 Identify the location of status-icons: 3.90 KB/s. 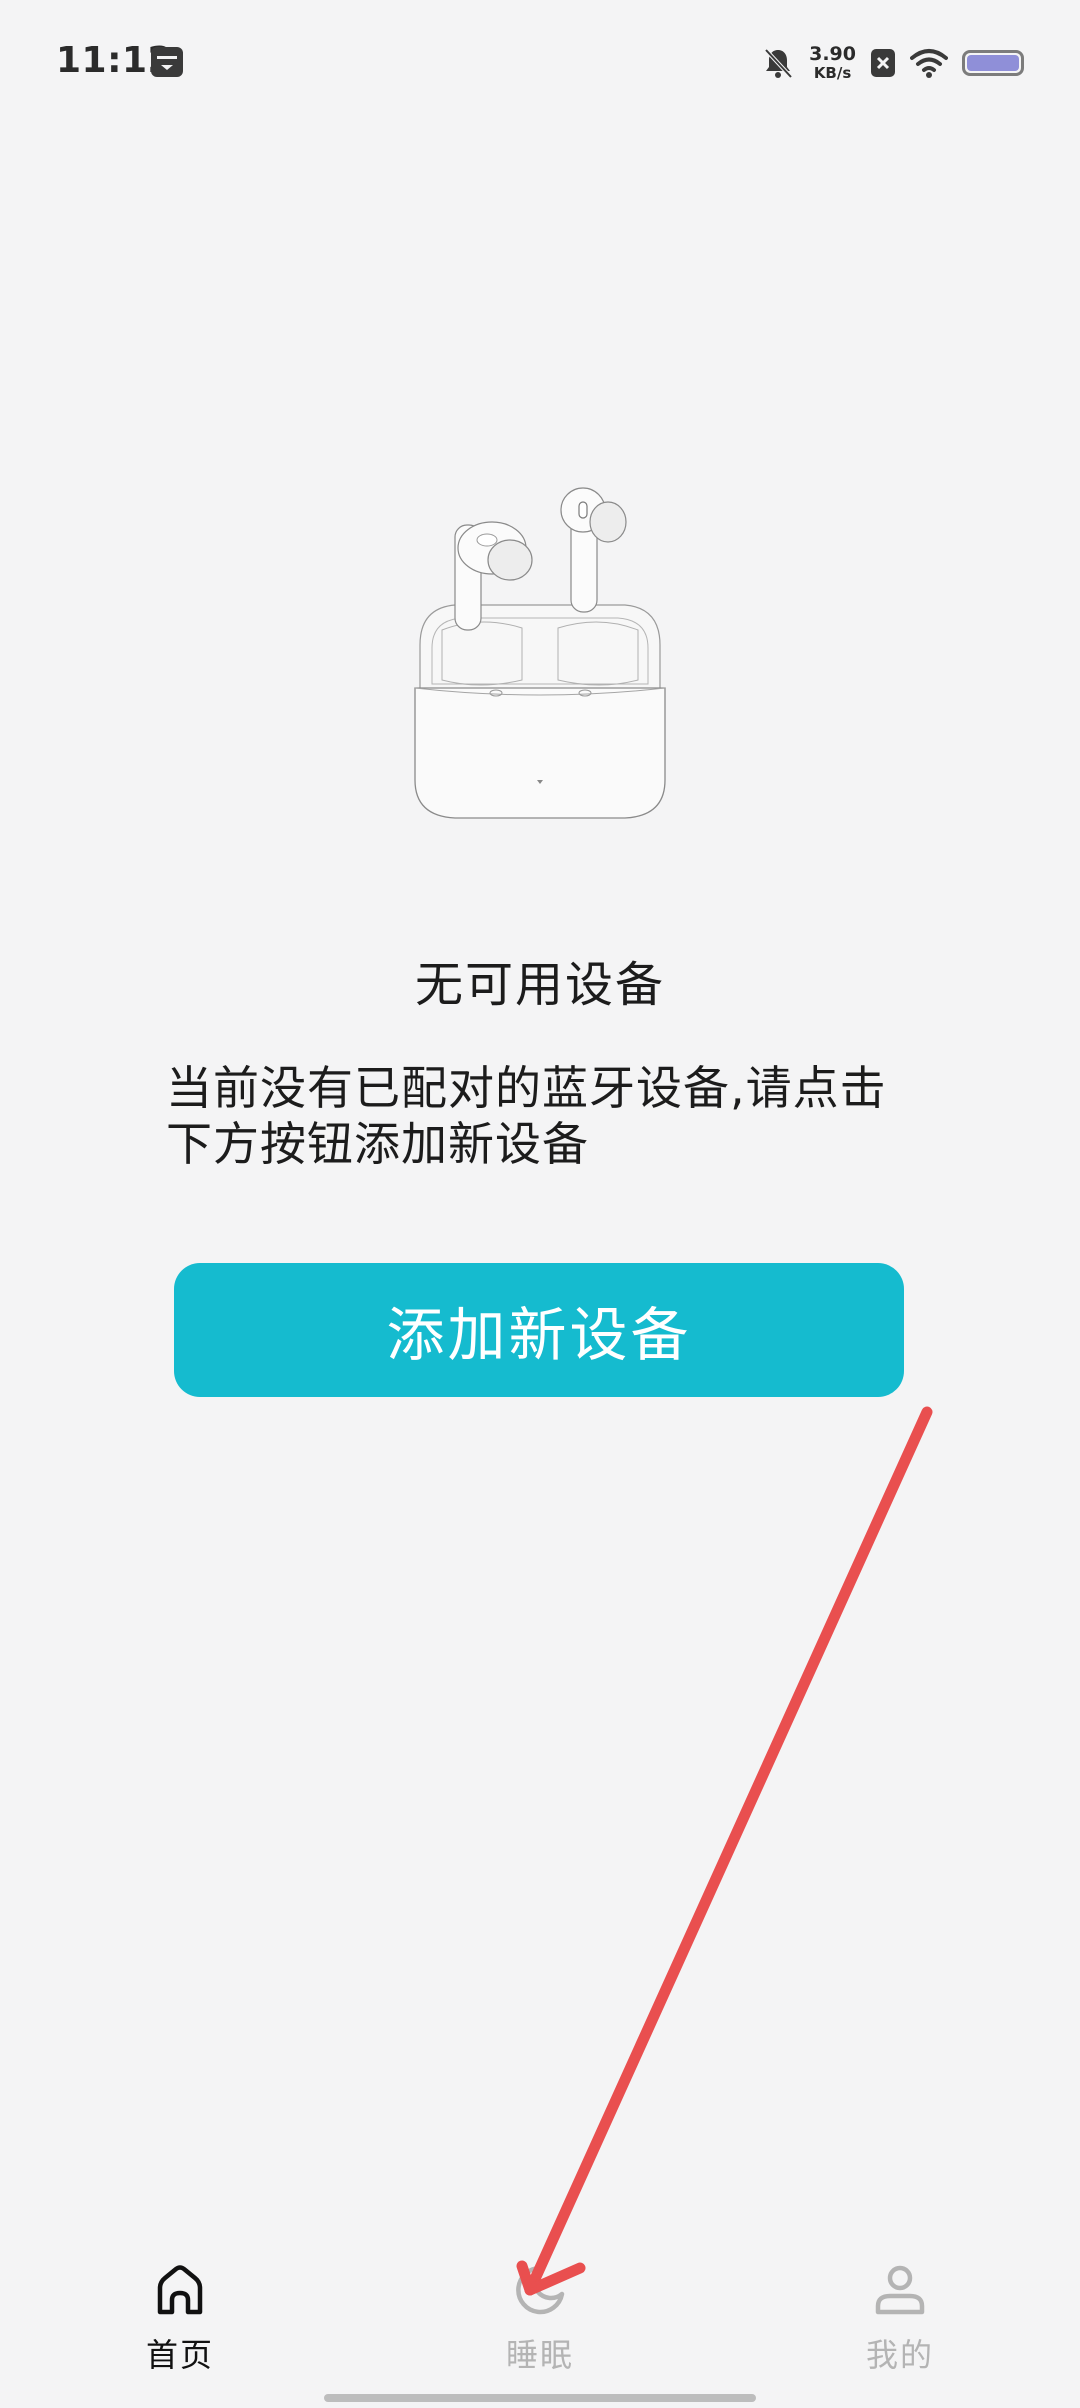
(892, 63).